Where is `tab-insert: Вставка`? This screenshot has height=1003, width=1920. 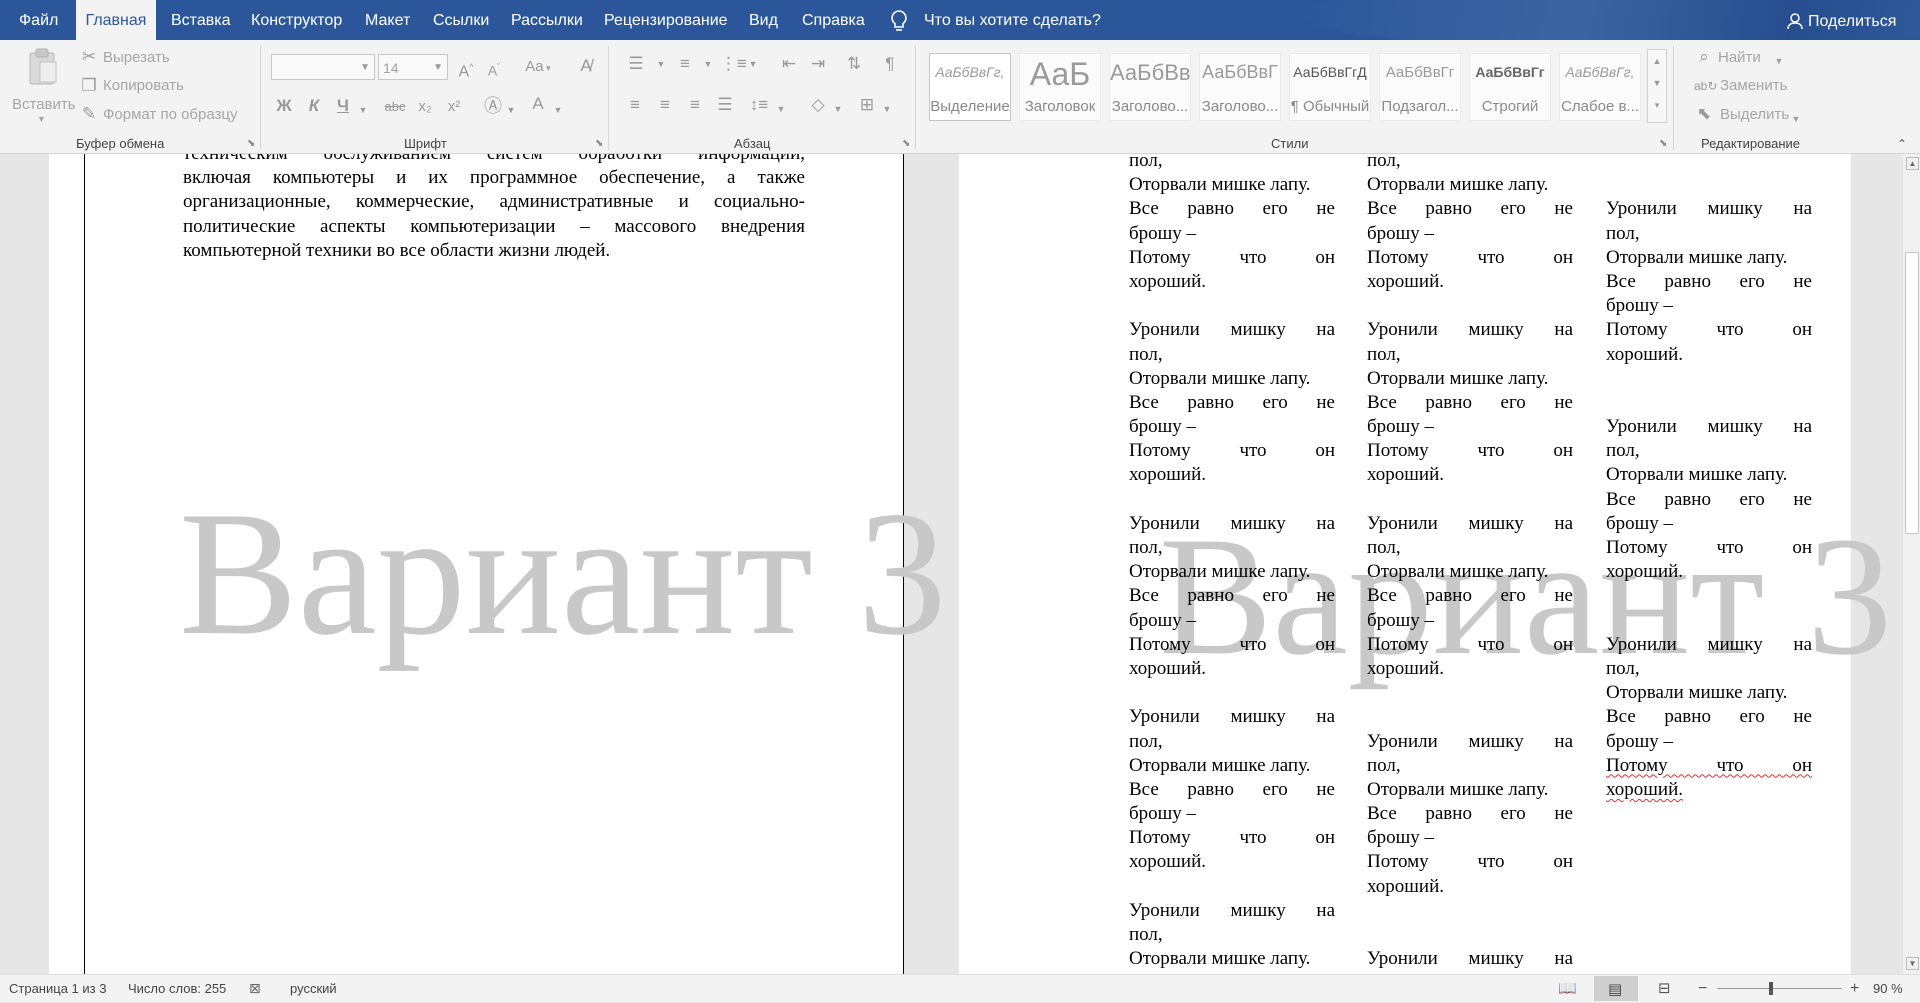
tab-insert: Вставка is located at coordinates (200, 20).